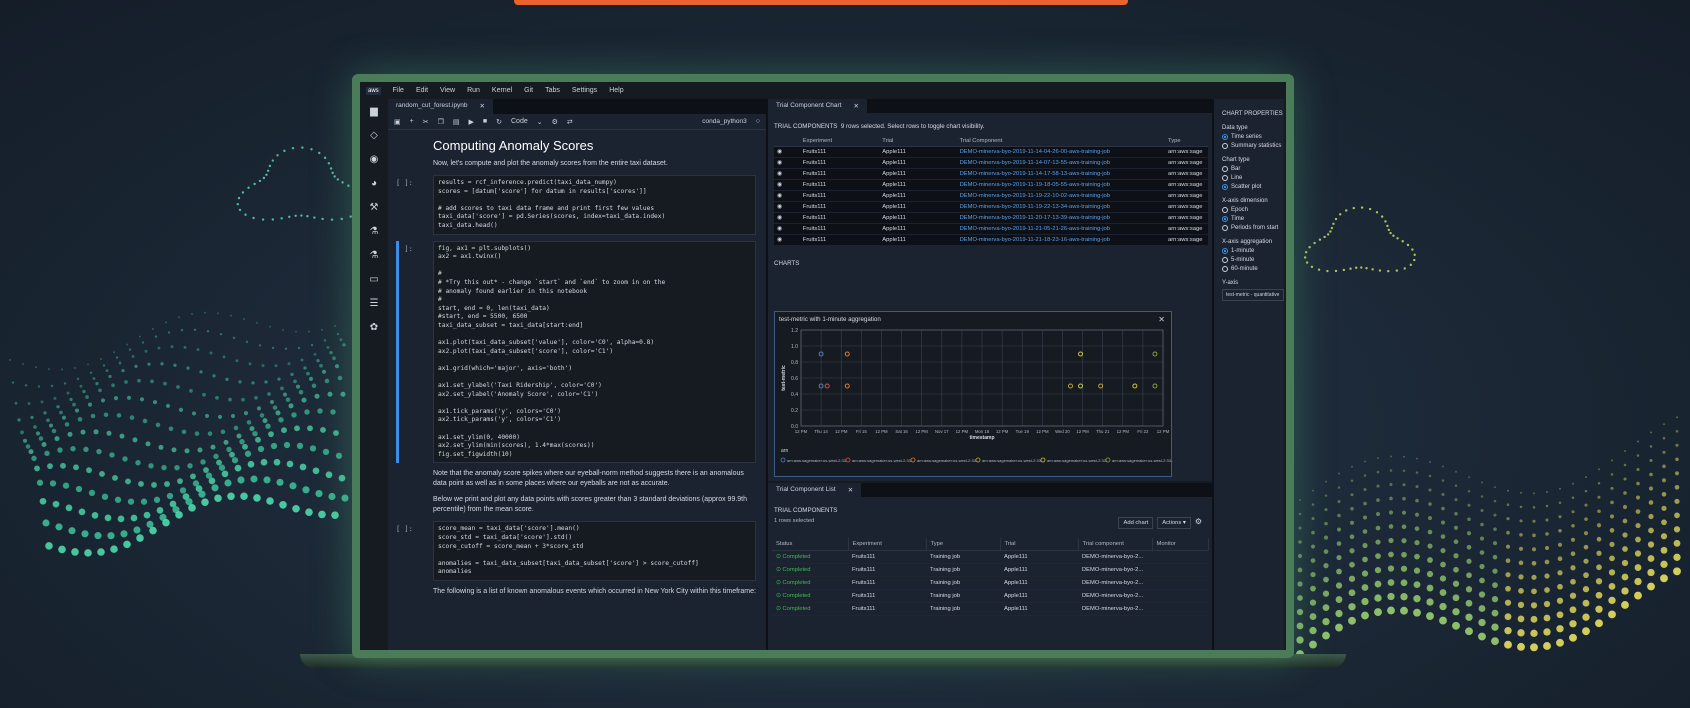 This screenshot has width=1690, height=708. Describe the element at coordinates (1115, 544) in the screenshot. I see `column-header: Trial component` at that location.